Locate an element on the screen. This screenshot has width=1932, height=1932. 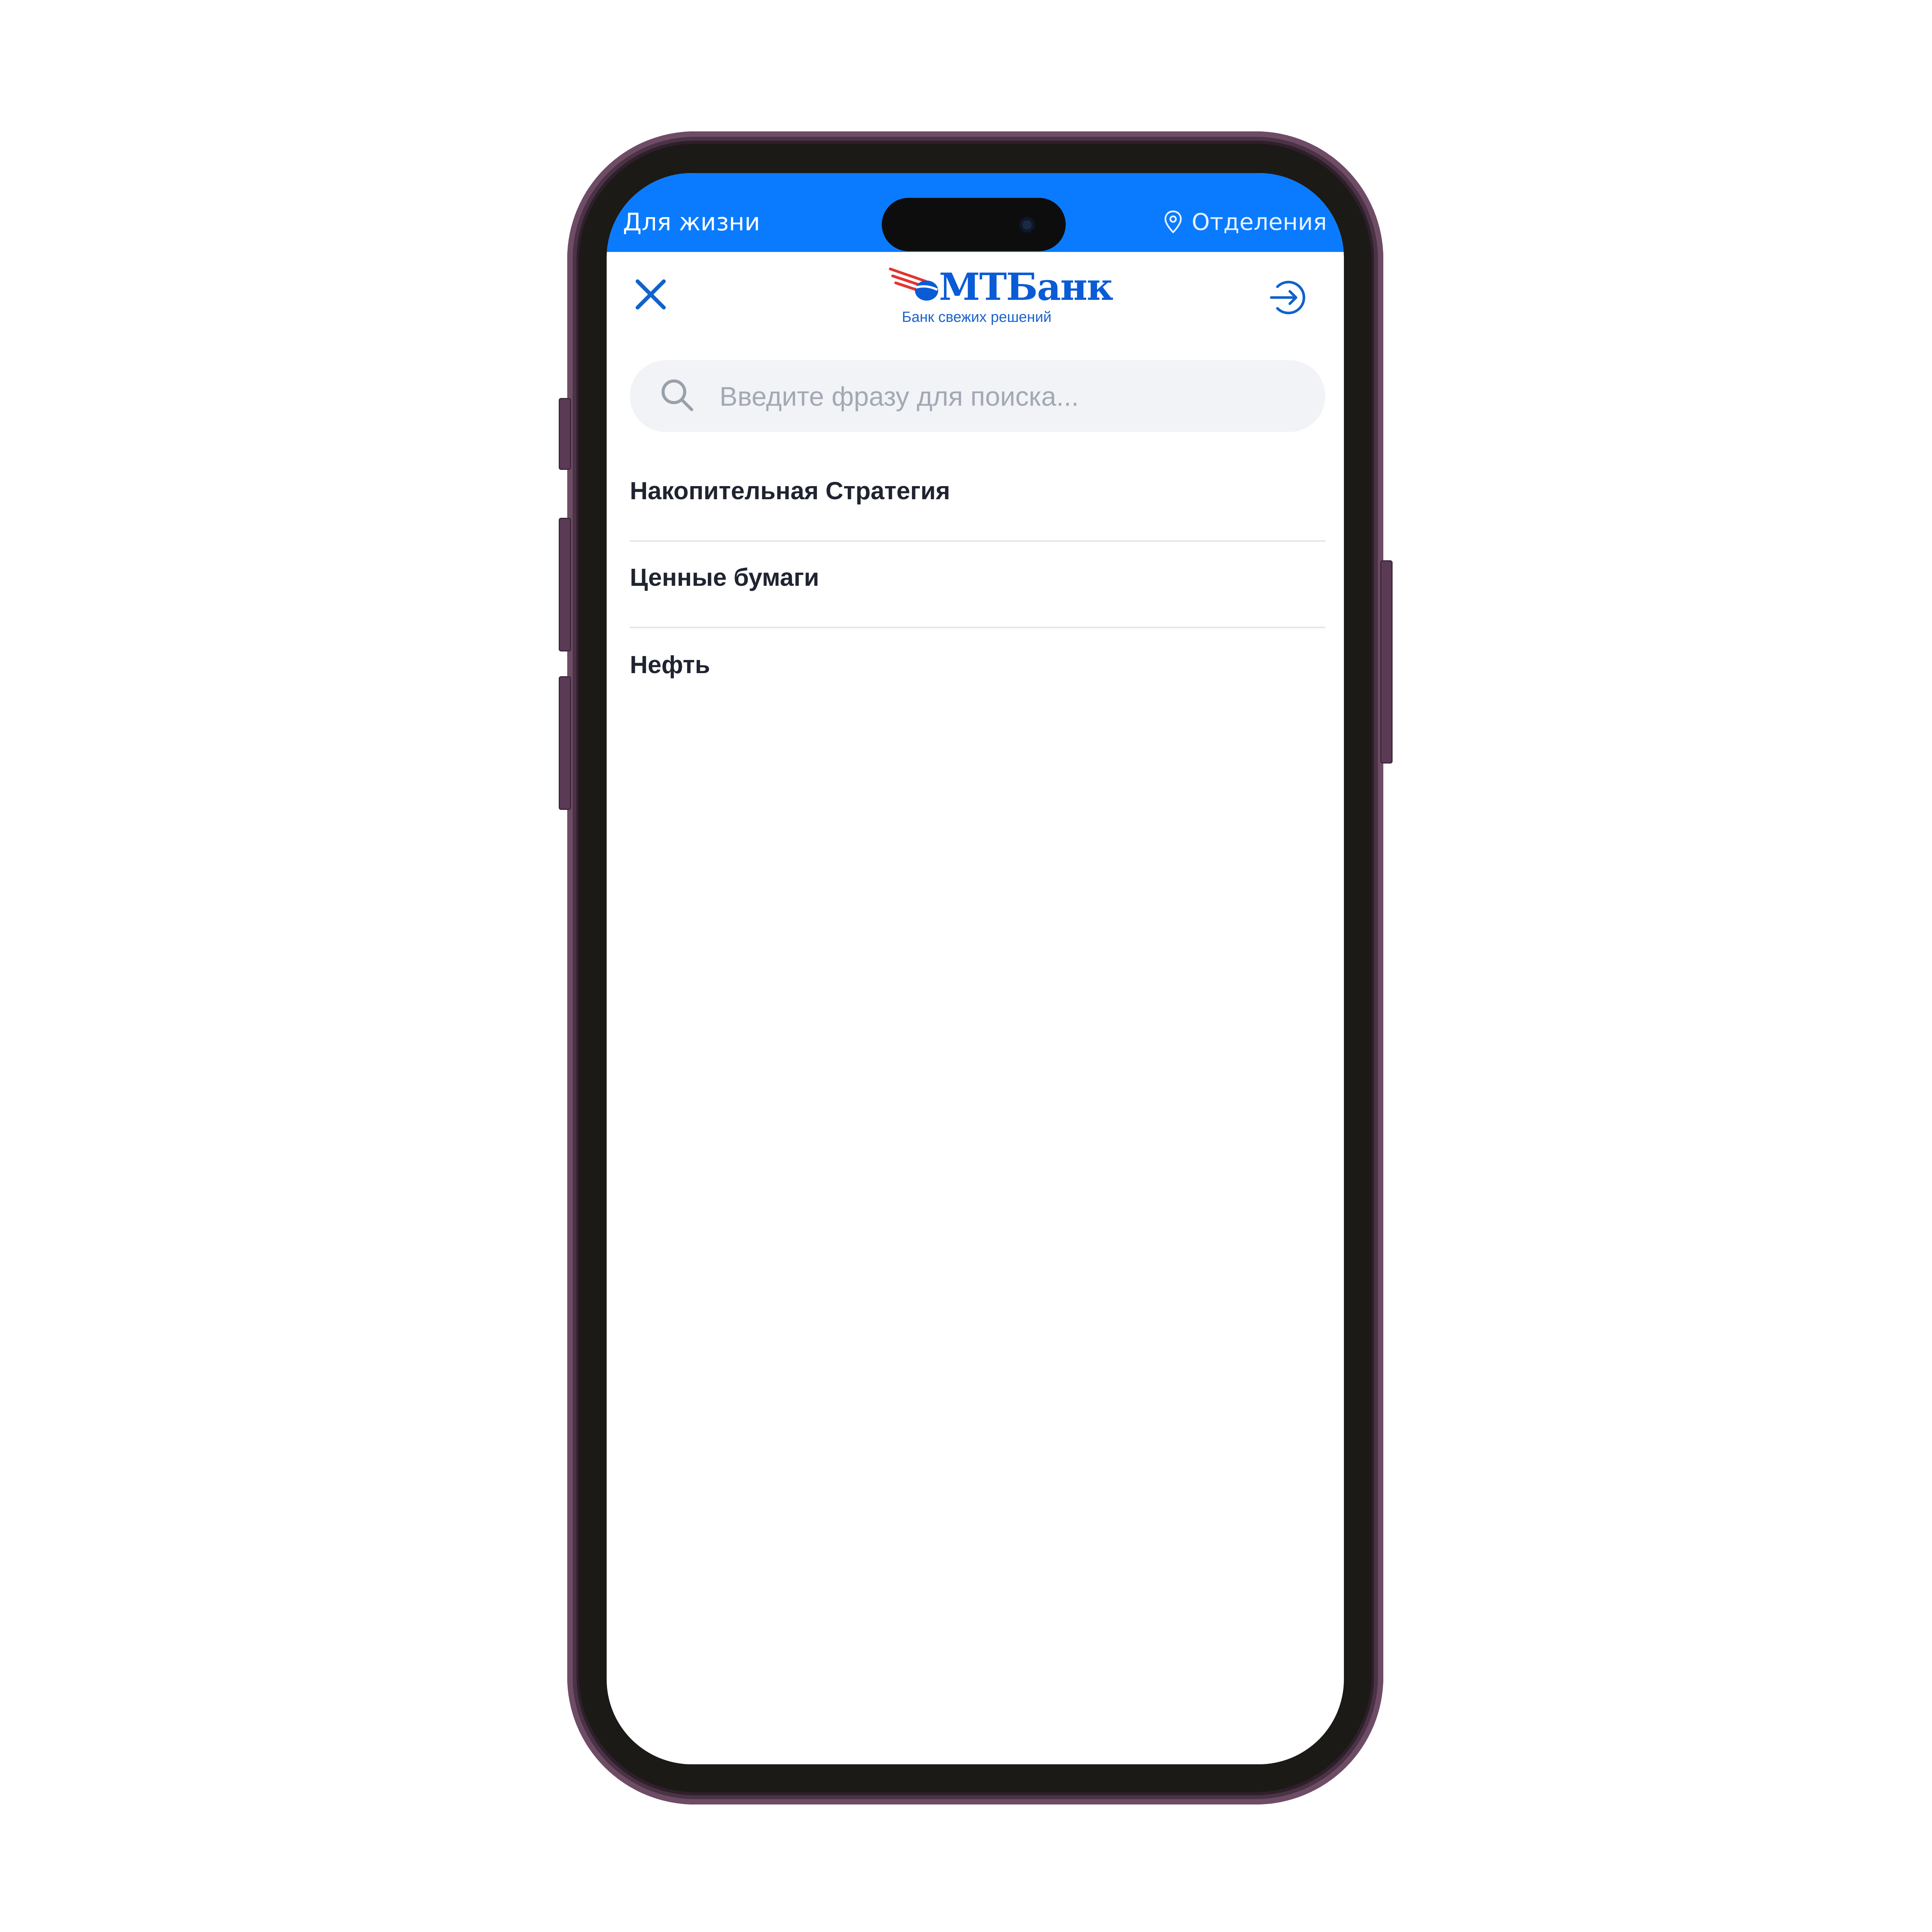
branches-link: Отделения is located at coordinates (1245, 223).